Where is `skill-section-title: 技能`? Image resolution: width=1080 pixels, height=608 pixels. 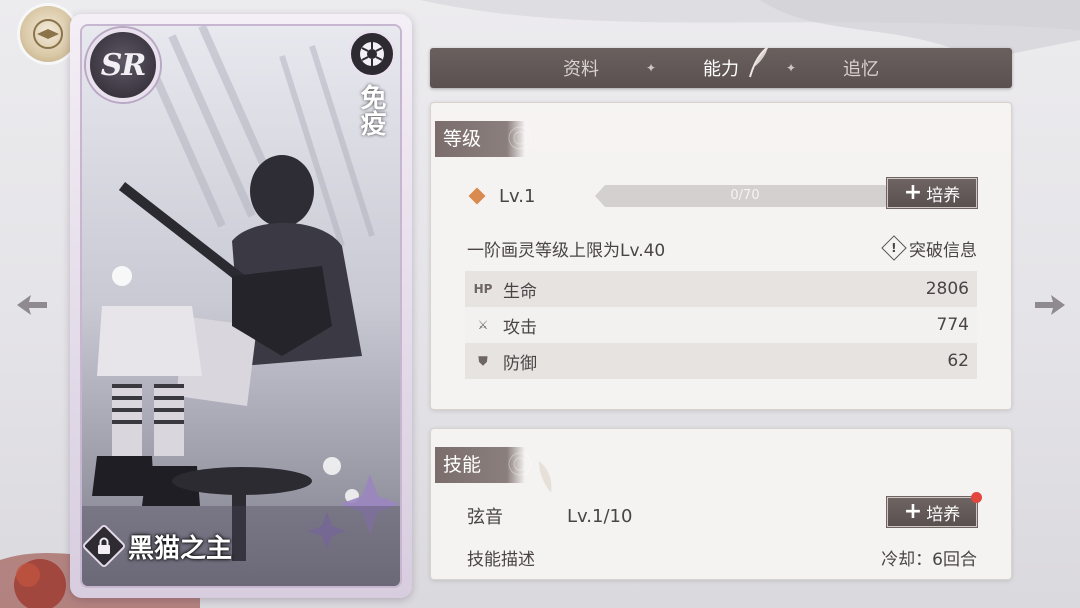 skill-section-title: 技能 is located at coordinates (483, 465).